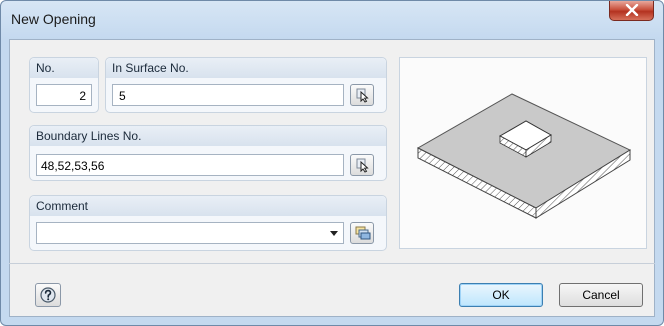 The width and height of the screenshot is (664, 326). Describe the element at coordinates (64, 68) in the screenshot. I see `group-no-header: No.` at that location.